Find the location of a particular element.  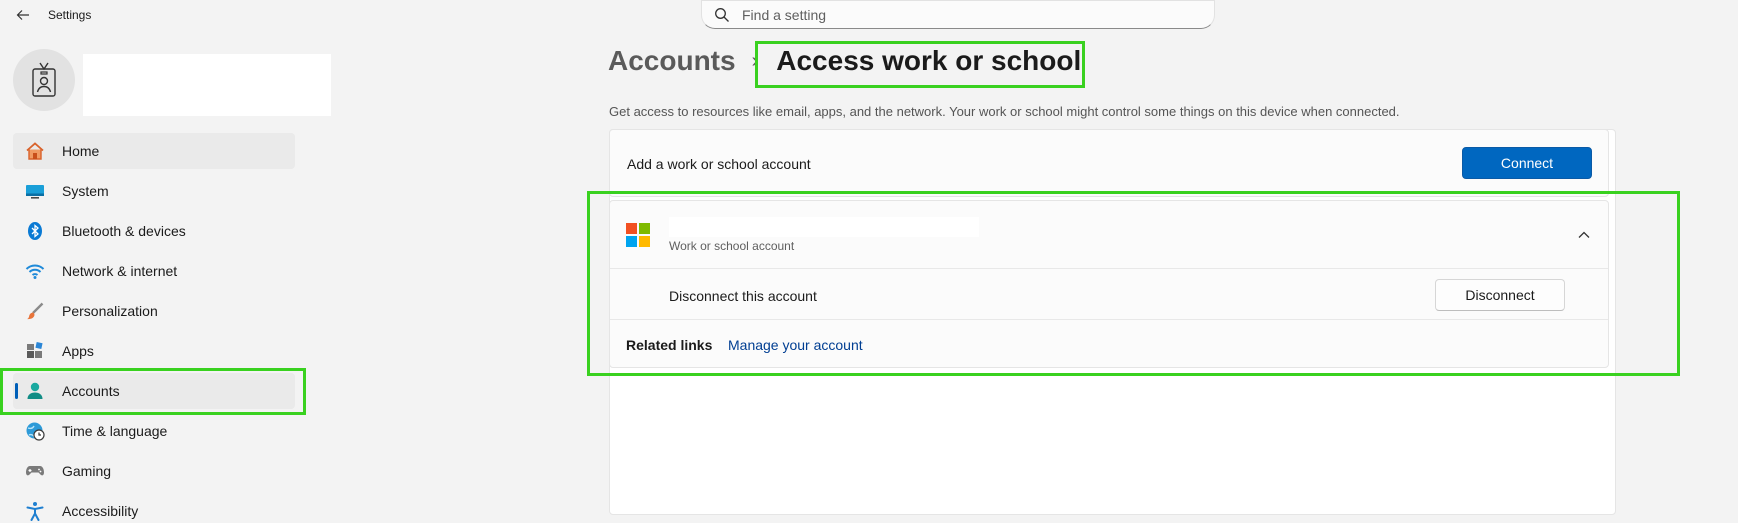

chevron-right-icon: › is located at coordinates (755, 60).